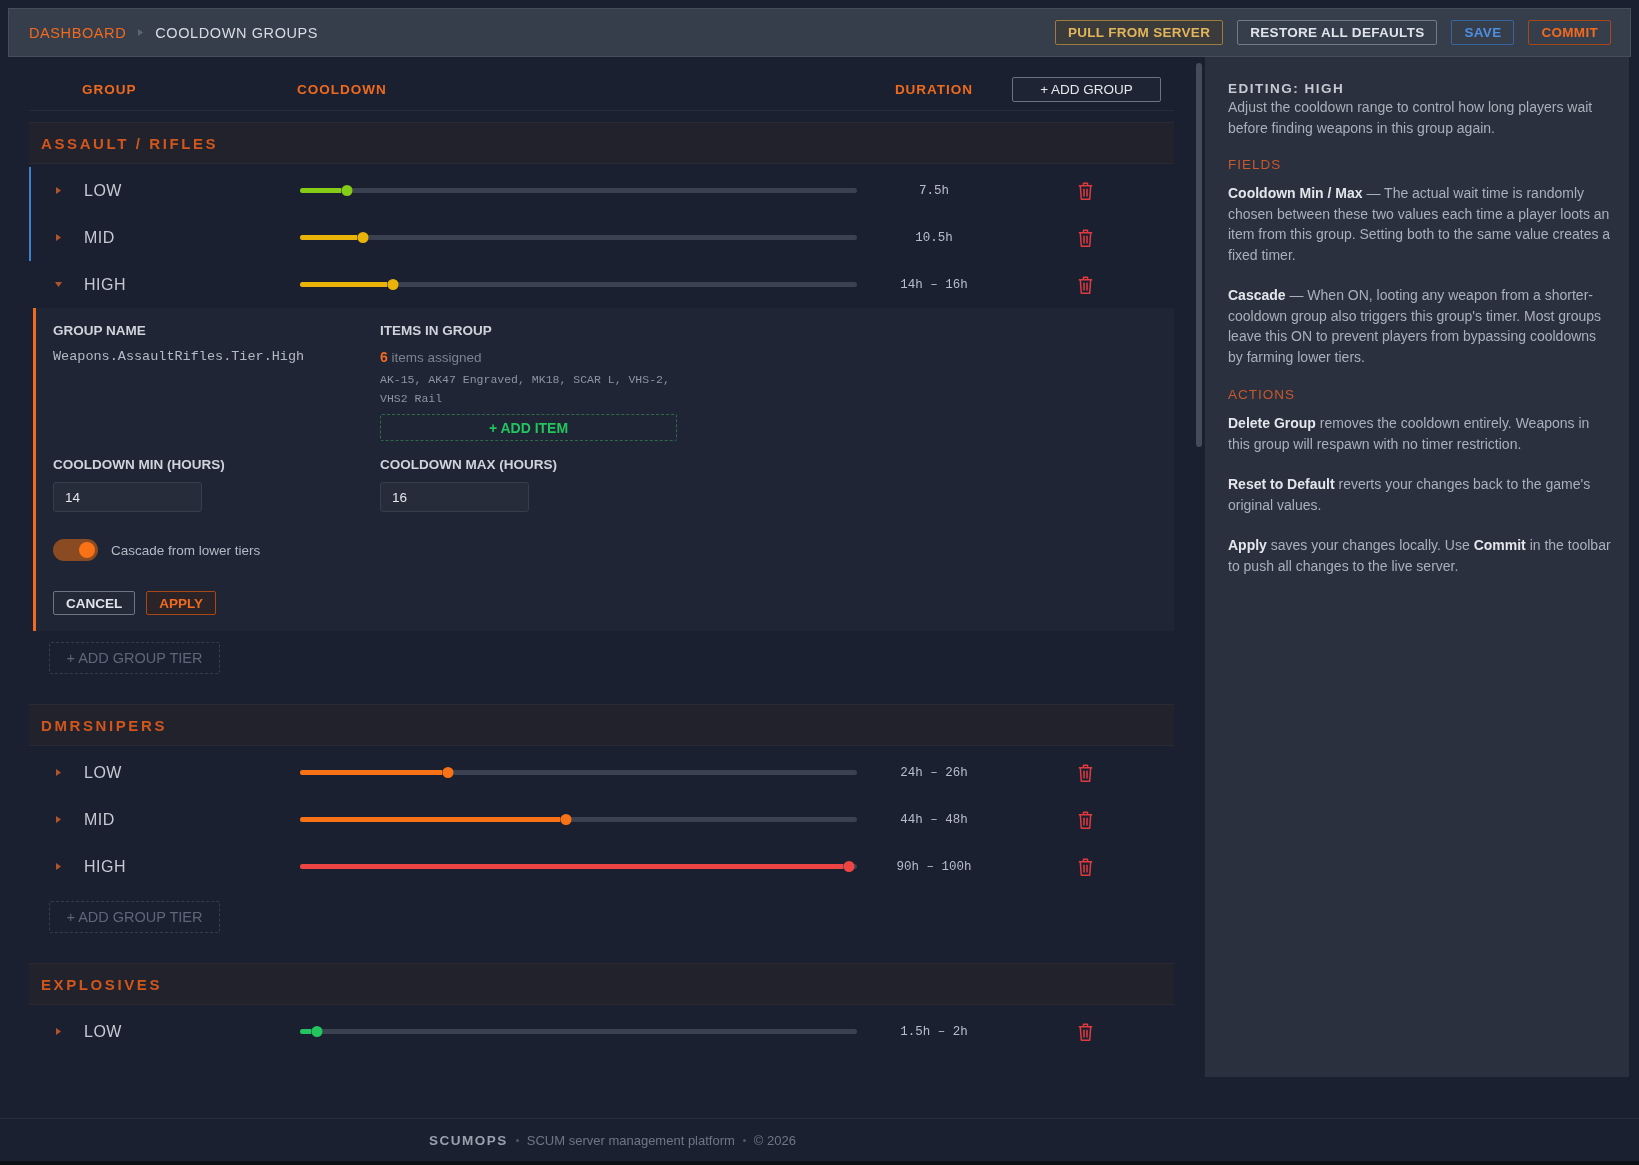  What do you see at coordinates (1411, 118) in the screenshot?
I see `help-text: Adjust the cooldown range to control how long players wait before finding weapons in this group again.` at bounding box center [1411, 118].